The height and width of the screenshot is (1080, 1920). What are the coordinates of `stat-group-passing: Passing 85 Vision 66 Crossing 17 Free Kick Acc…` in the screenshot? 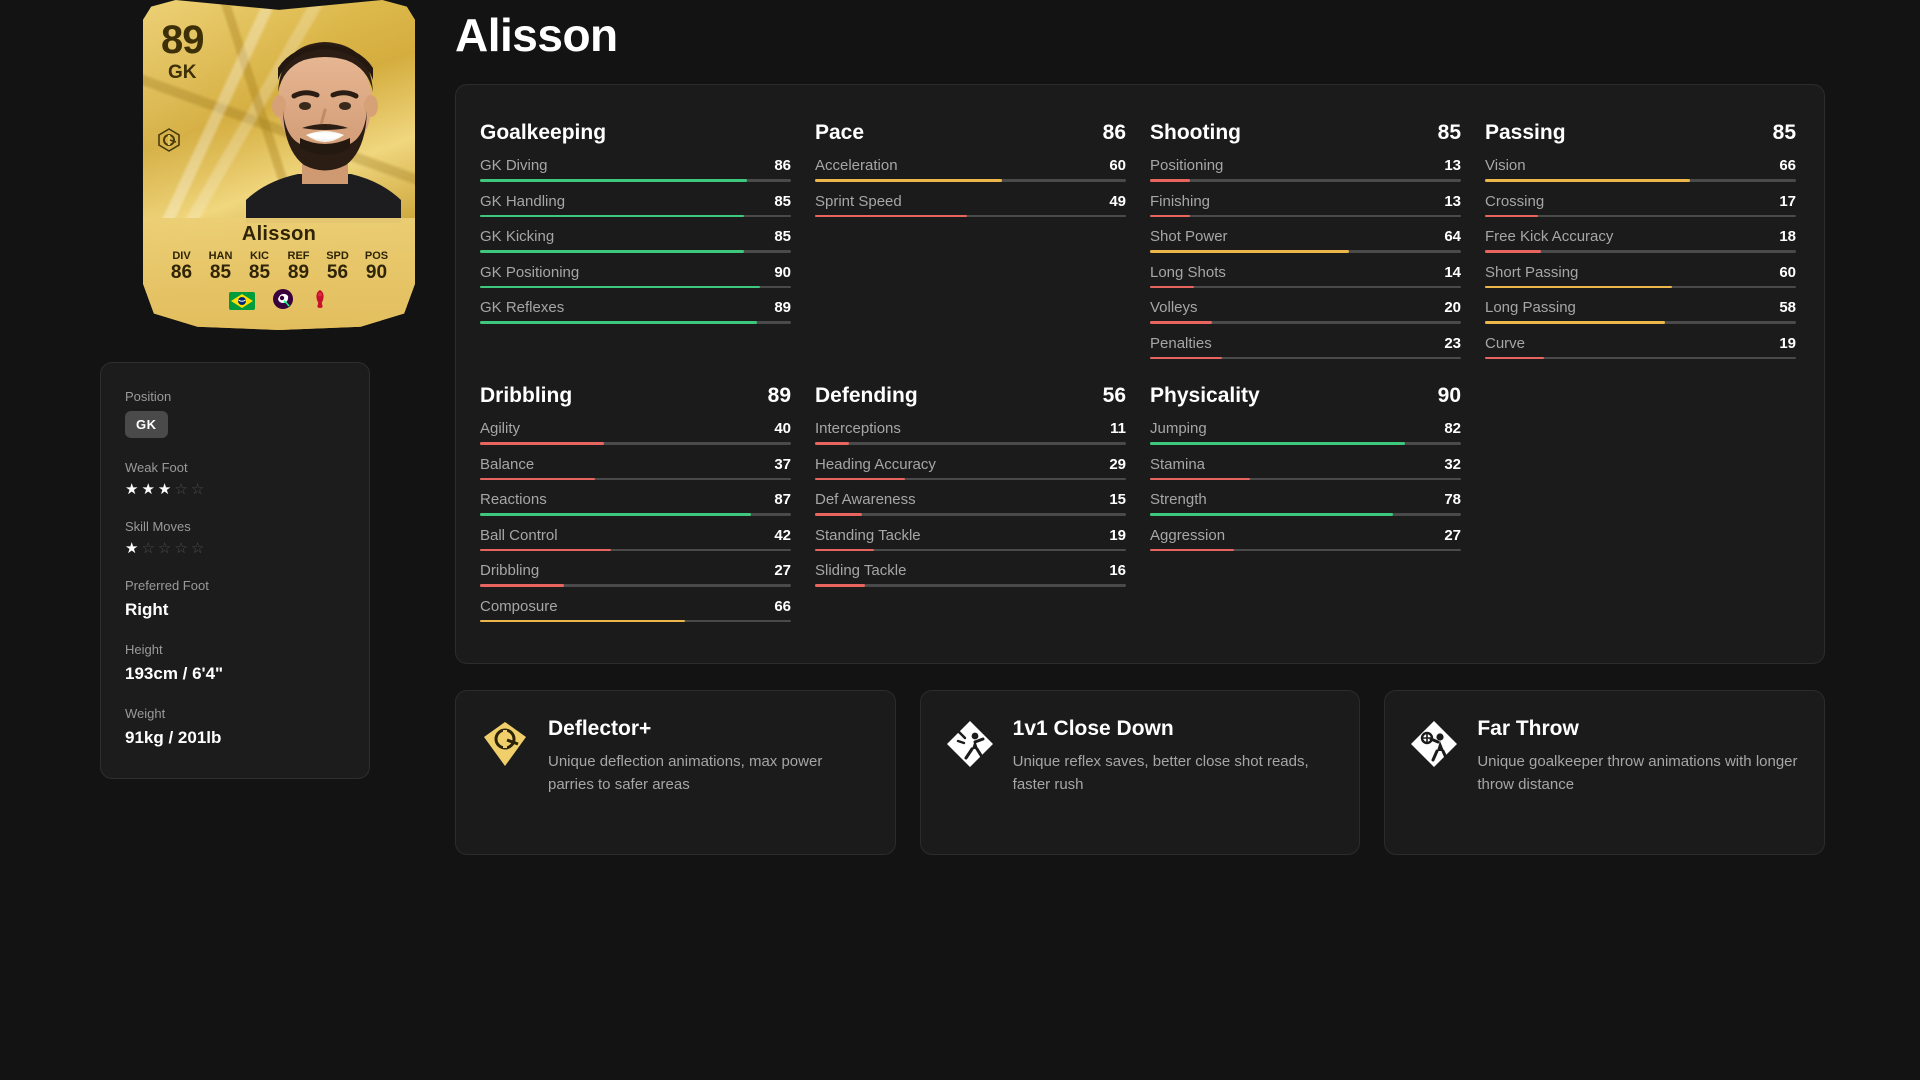 It's located at (1640, 238).